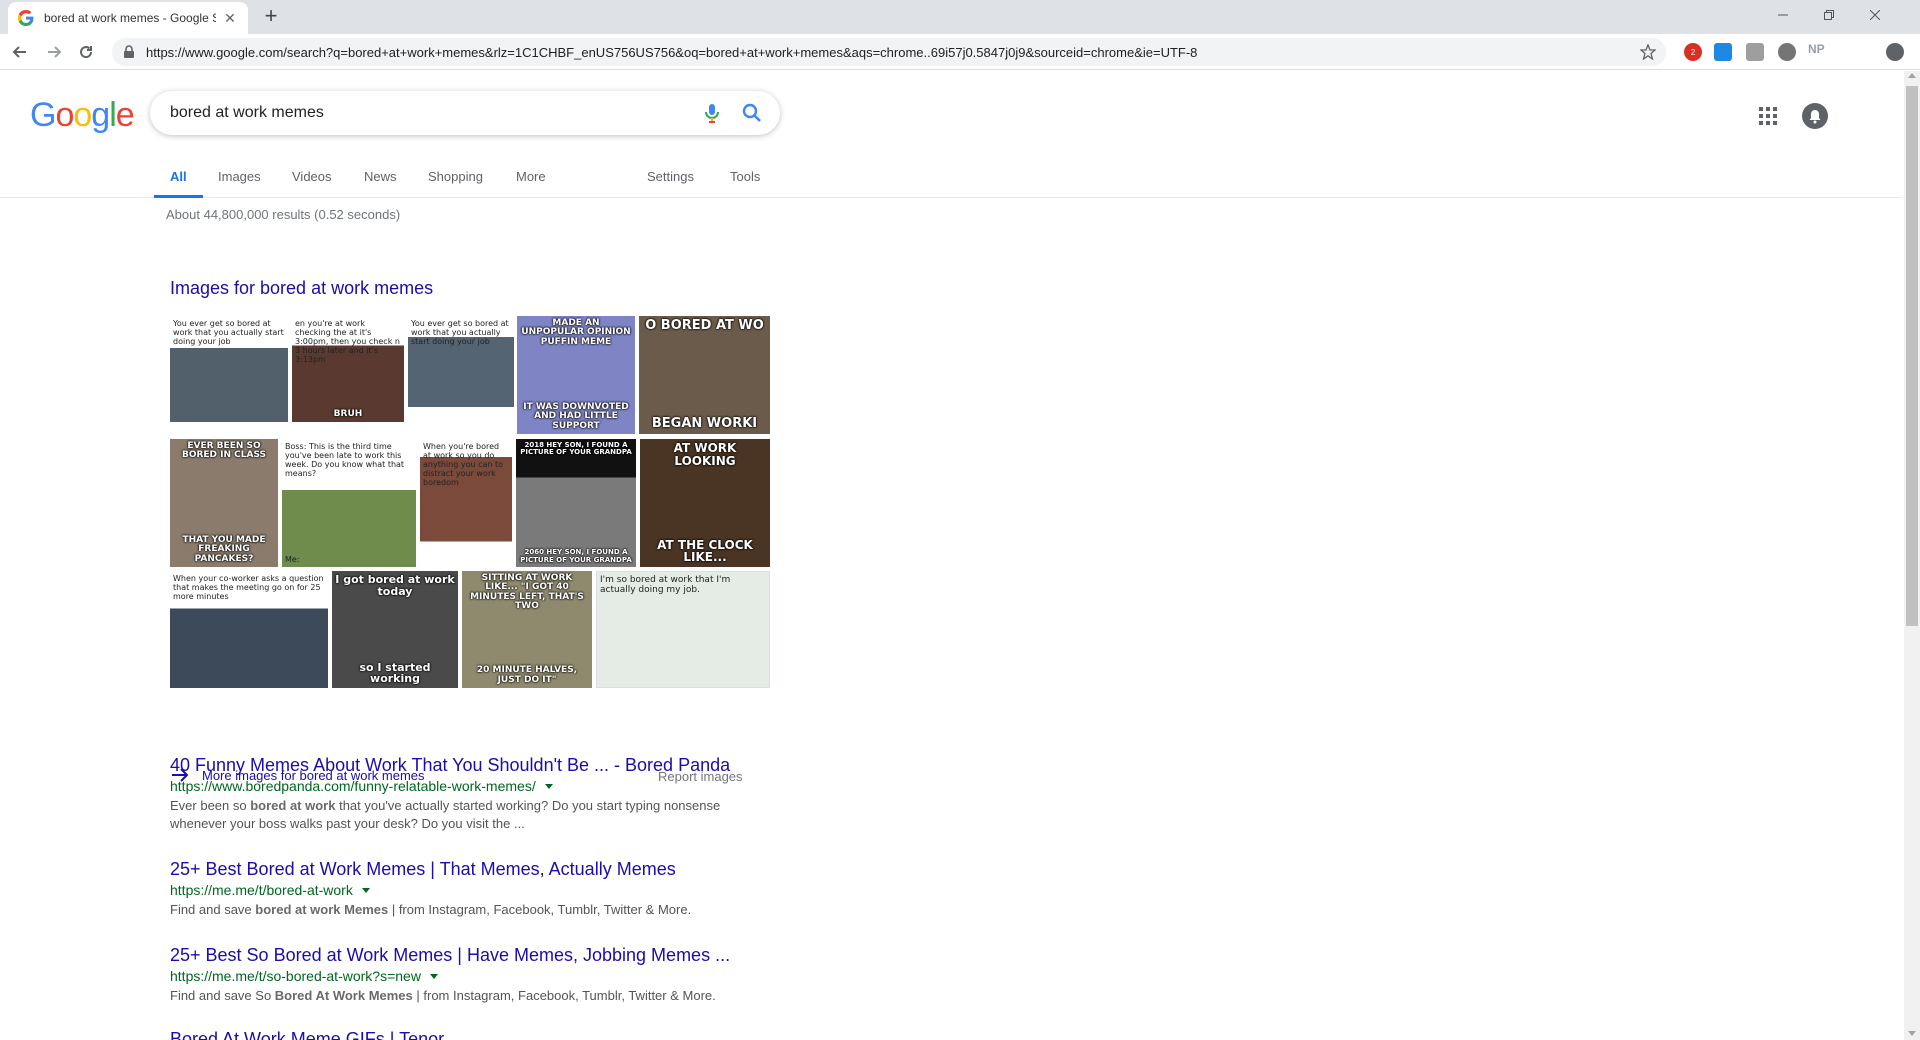 The height and width of the screenshot is (1040, 1920). I want to click on result-url: https://me.me/t/so-bored-at-work?s=new, so click(470, 976).